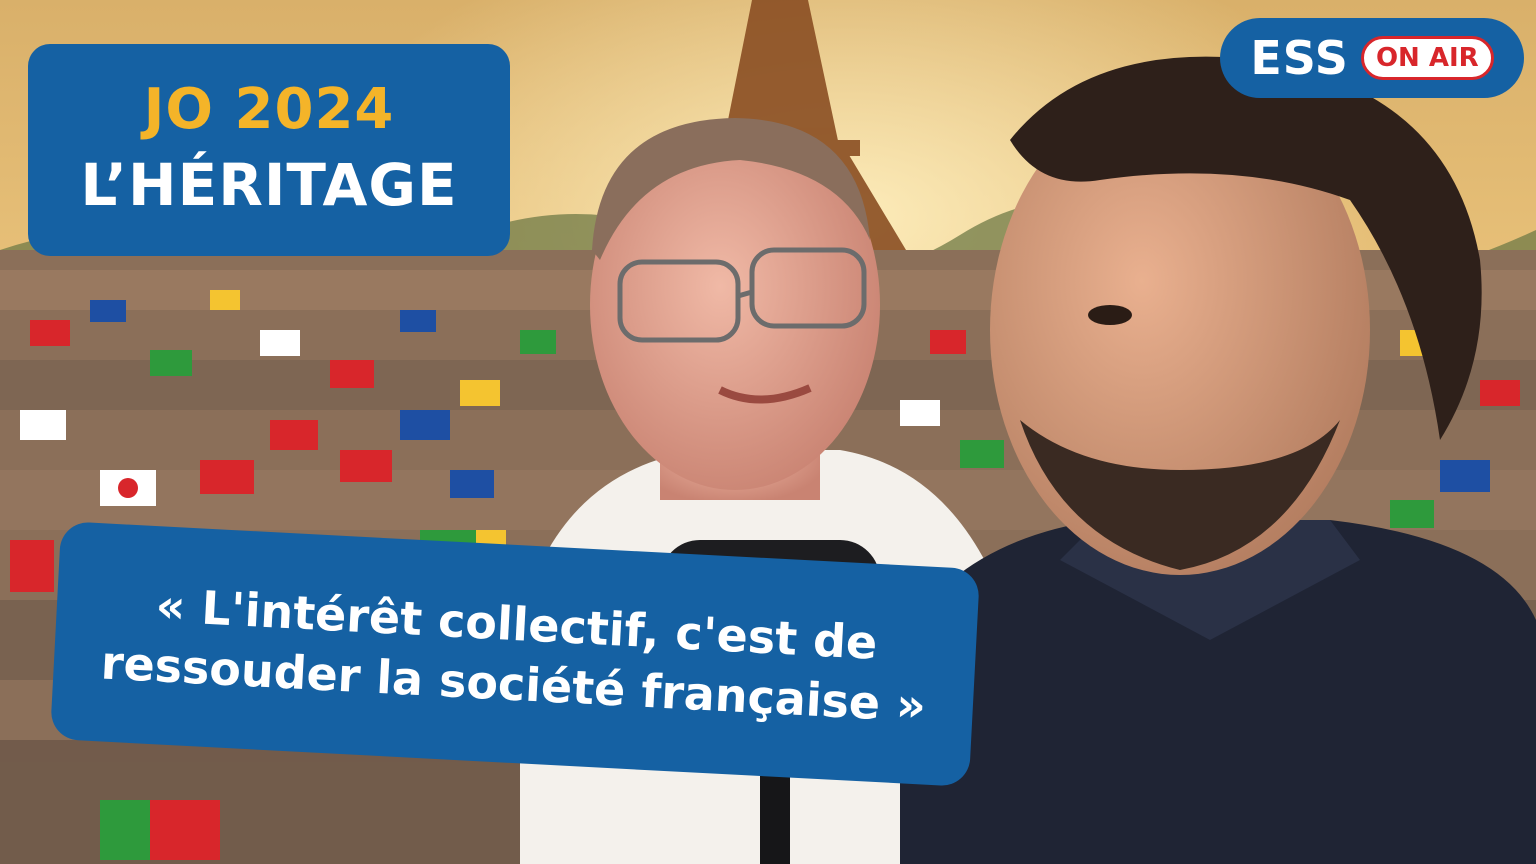 This screenshot has width=1536, height=864. Describe the element at coordinates (1427, 58) in the screenshot. I see `on-air-badge: ON AIR` at that location.